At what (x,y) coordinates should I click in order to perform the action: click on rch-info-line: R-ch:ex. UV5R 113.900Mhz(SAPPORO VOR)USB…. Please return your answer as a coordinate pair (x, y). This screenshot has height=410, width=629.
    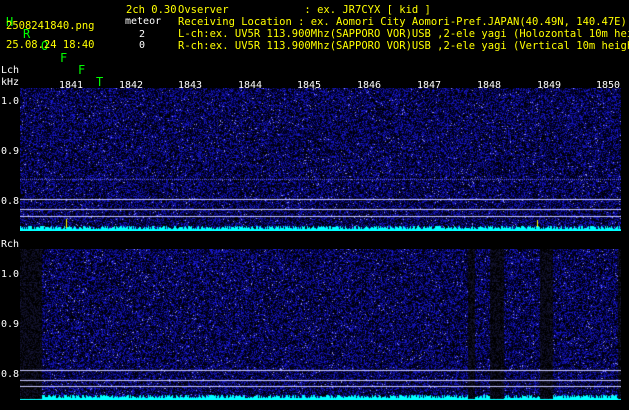
    Looking at the image, I should click on (403, 46).